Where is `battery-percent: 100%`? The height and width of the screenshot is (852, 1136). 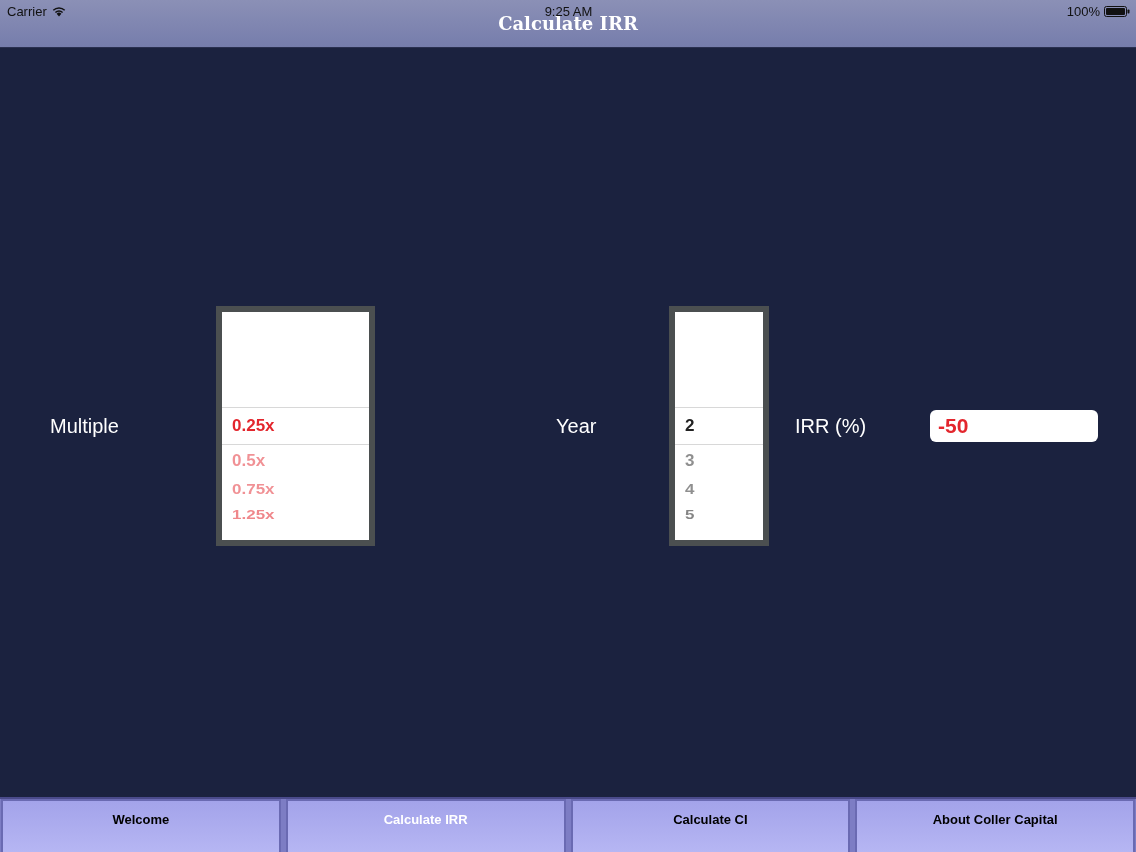 battery-percent: 100% is located at coordinates (1083, 11).